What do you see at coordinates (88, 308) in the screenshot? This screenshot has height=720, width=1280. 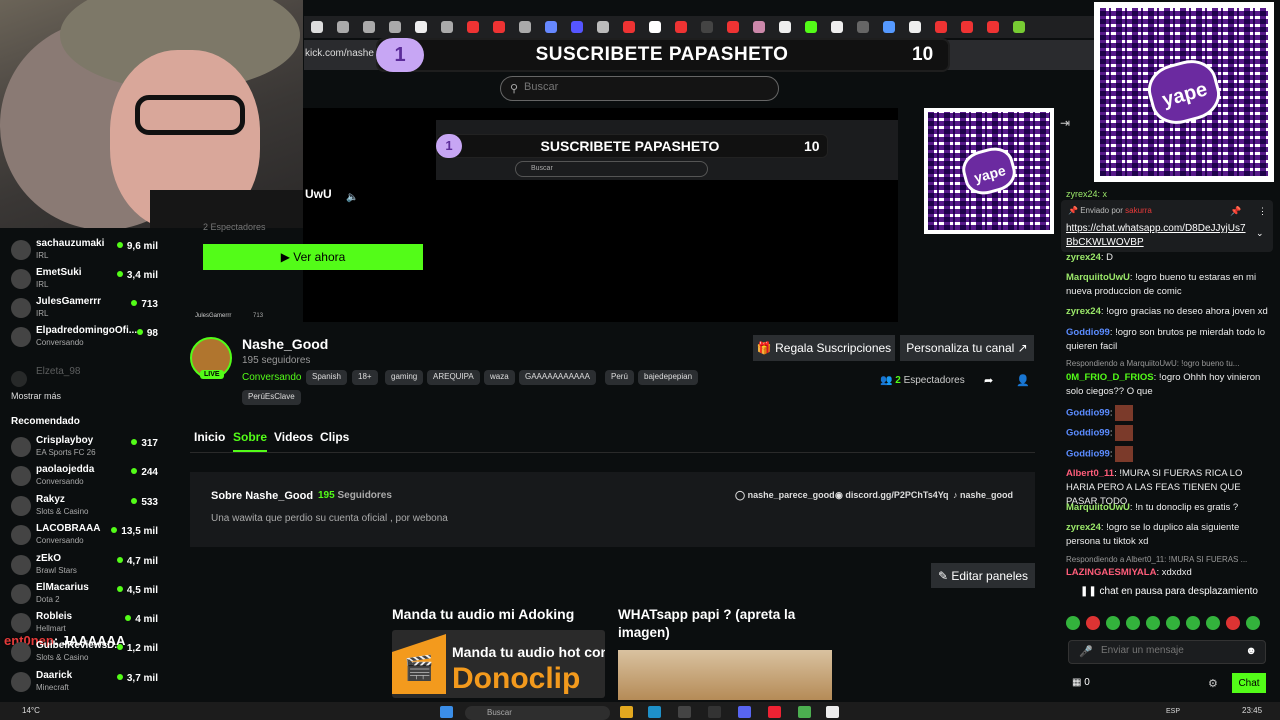 I see `sidebar-item: JulesGamerrr IRL 713` at bounding box center [88, 308].